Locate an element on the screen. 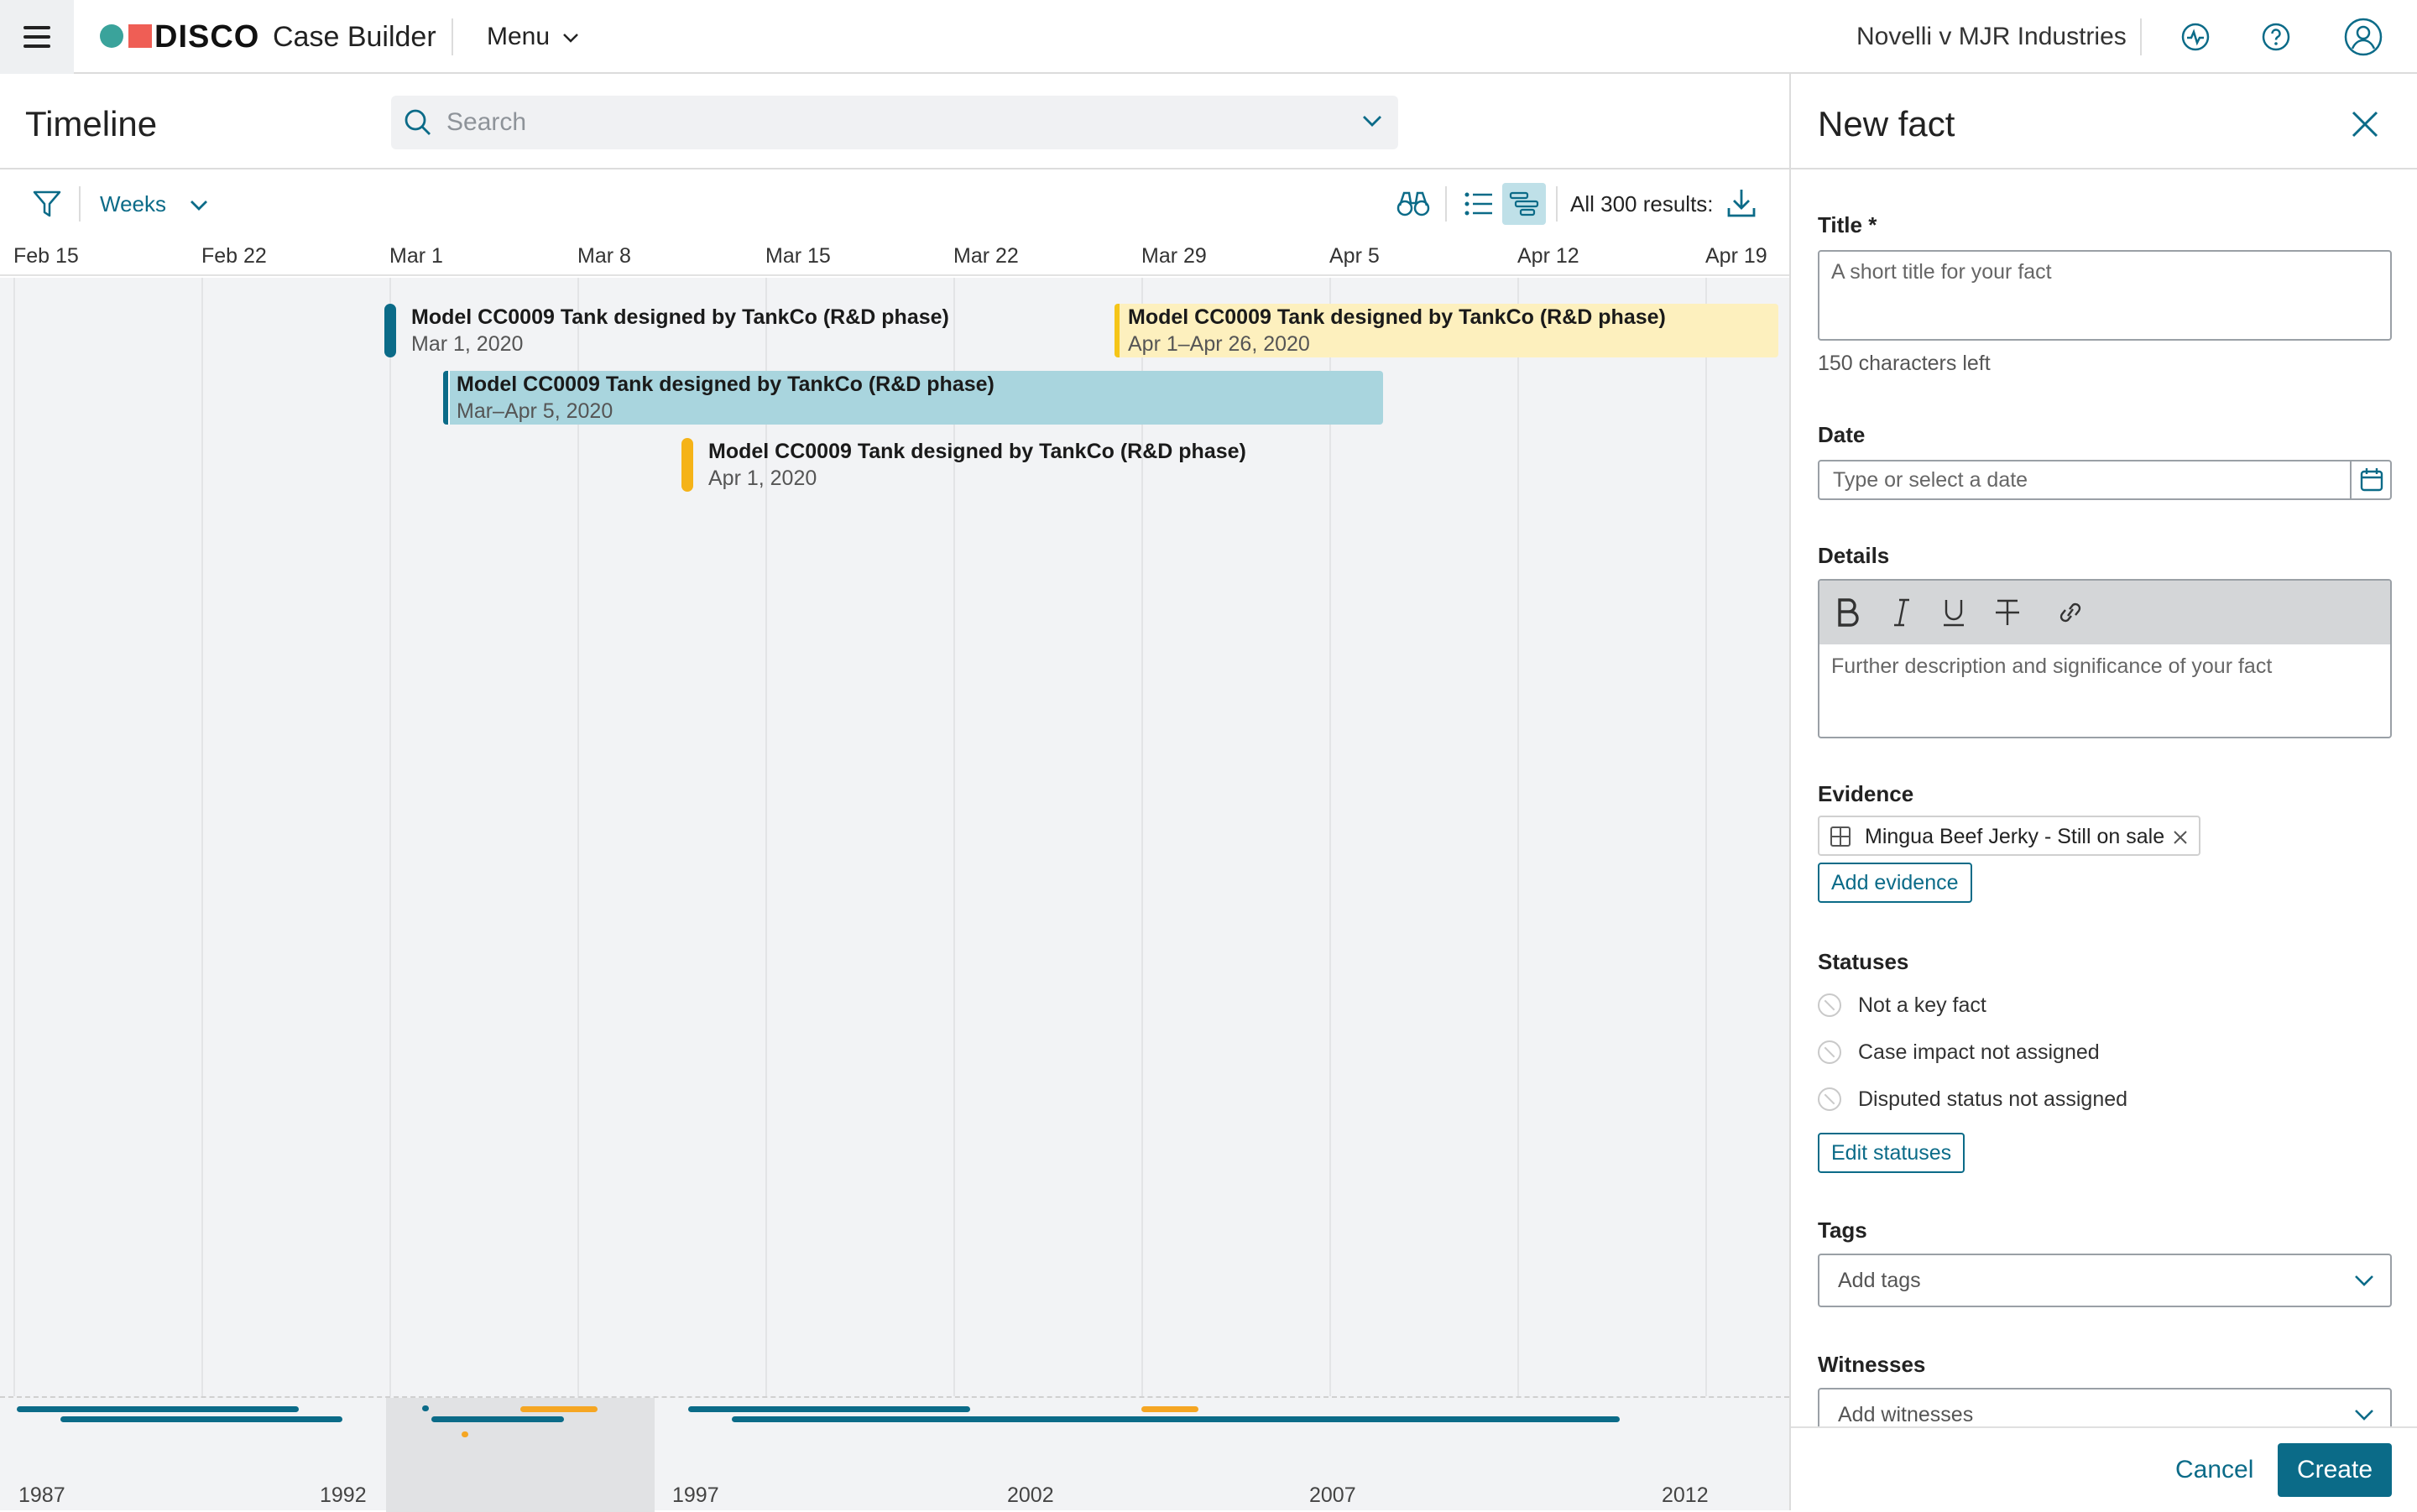  status-text: Case impact not assigned is located at coordinates (1979, 1052).